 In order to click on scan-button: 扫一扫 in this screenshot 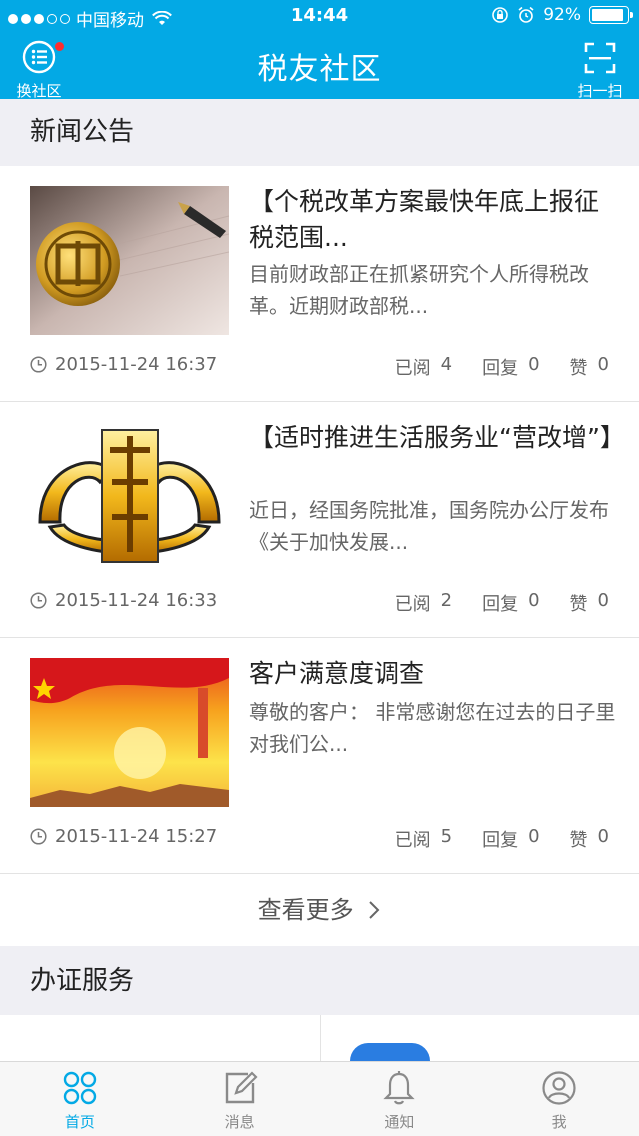, I will do `click(600, 71)`.